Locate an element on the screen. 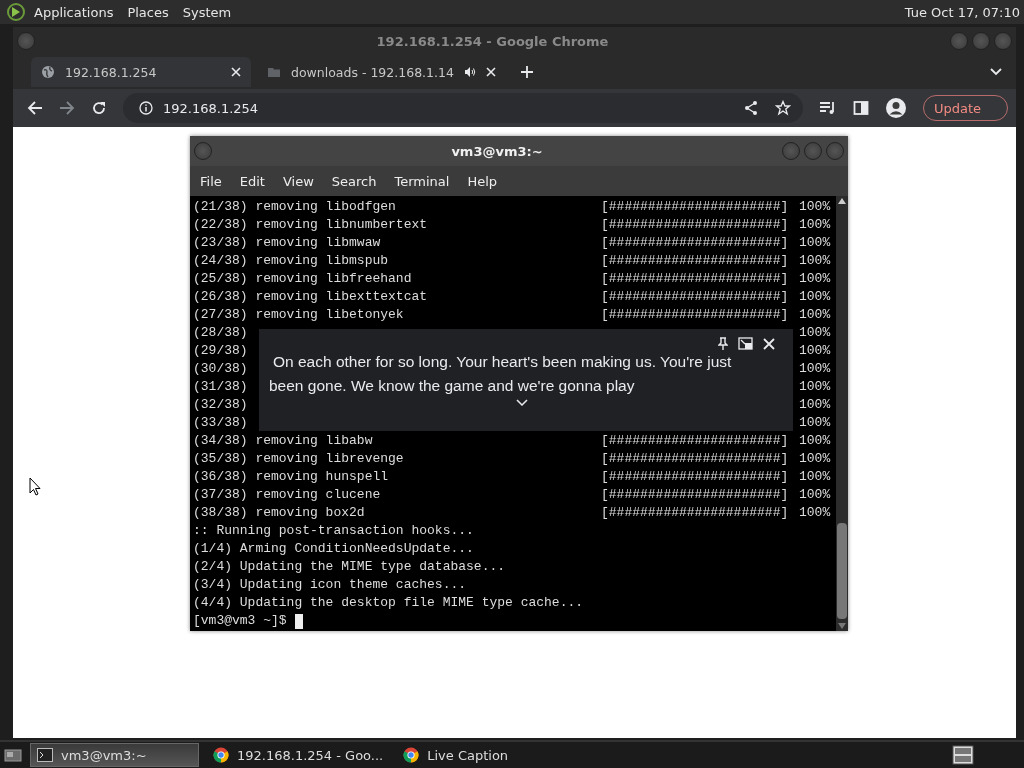 Image resolution: width=1024 pixels, height=768 pixels. menu-item: View is located at coordinates (298, 181).